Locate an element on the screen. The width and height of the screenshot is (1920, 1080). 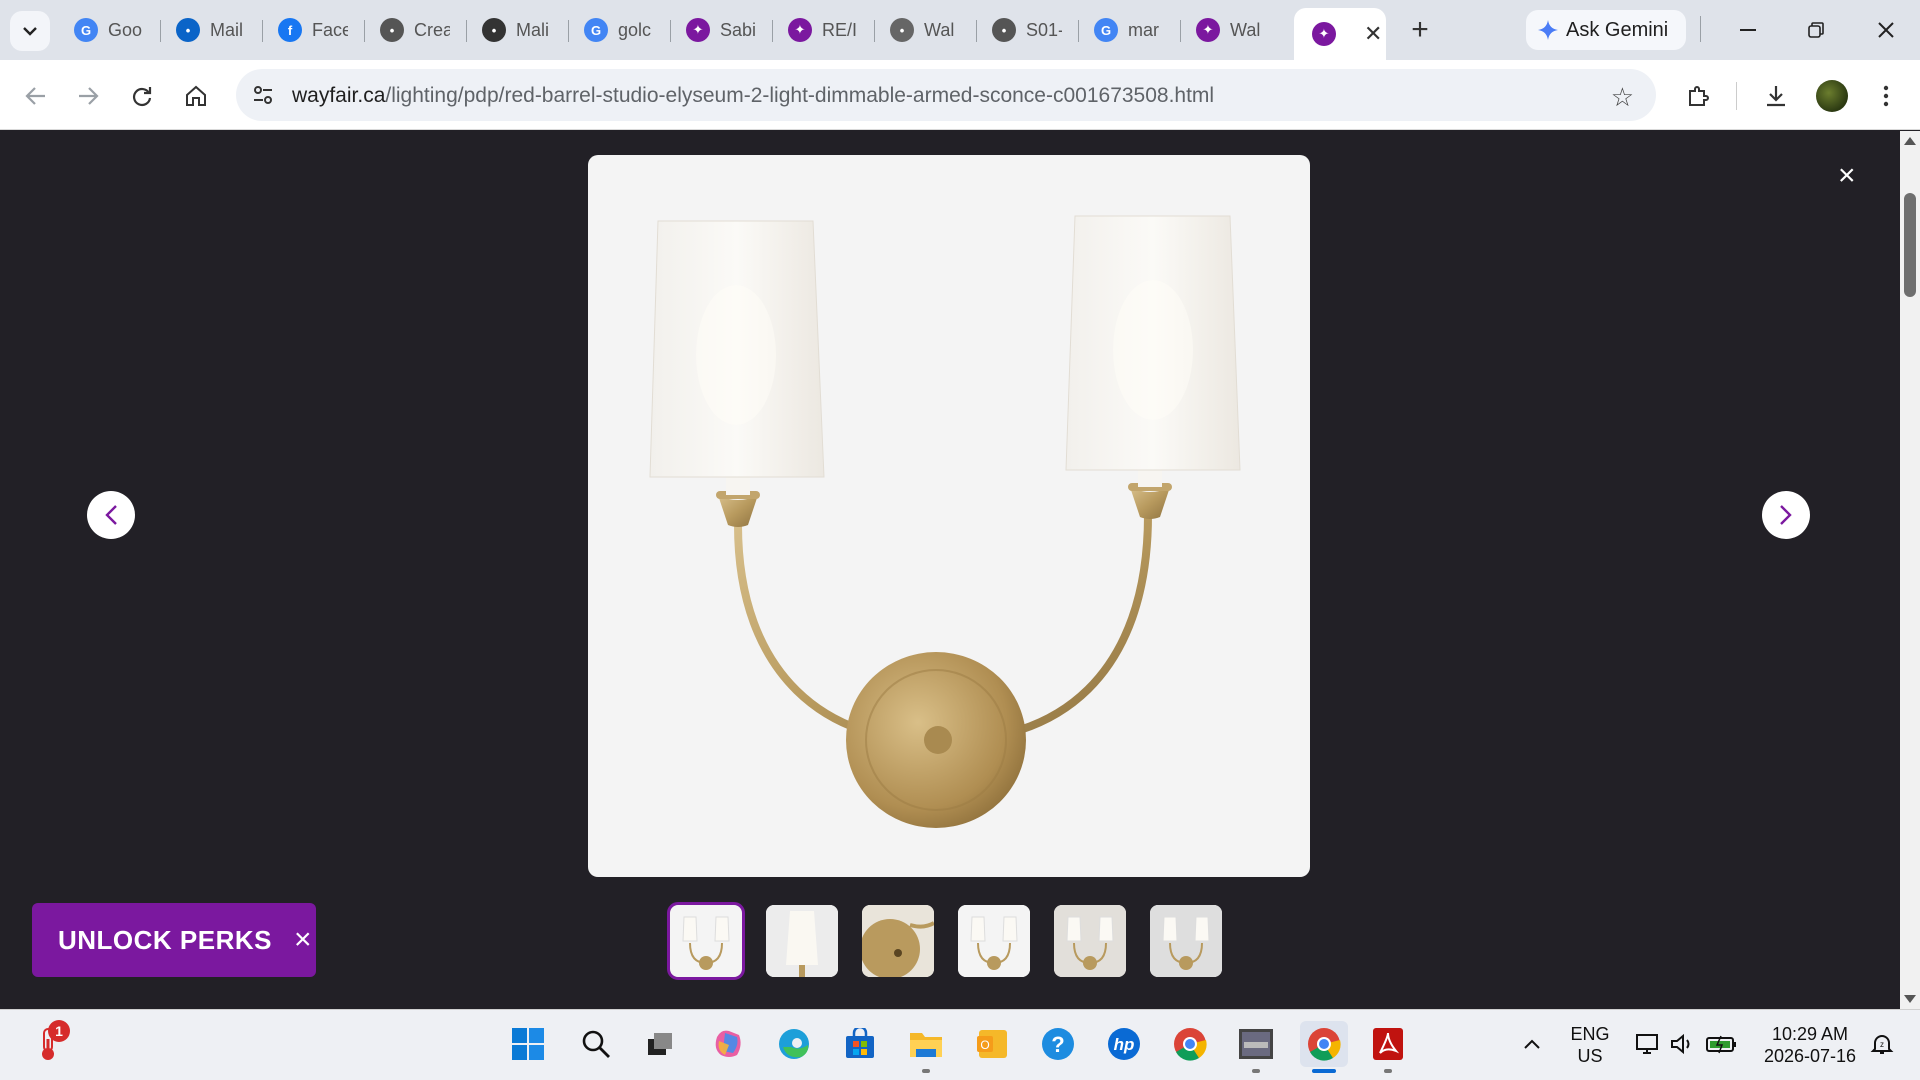
lh-icon: • is located at coordinates (902, 30).